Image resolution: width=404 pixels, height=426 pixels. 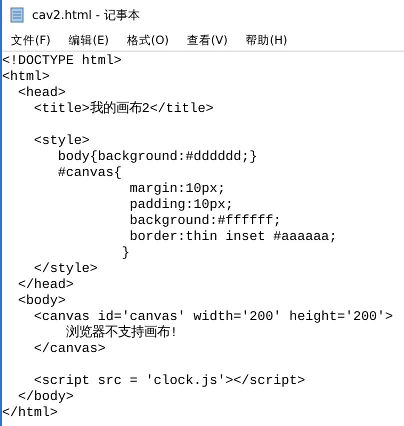 What do you see at coordinates (266, 40) in the screenshot?
I see `menu-item: 帮助(H)` at bounding box center [266, 40].